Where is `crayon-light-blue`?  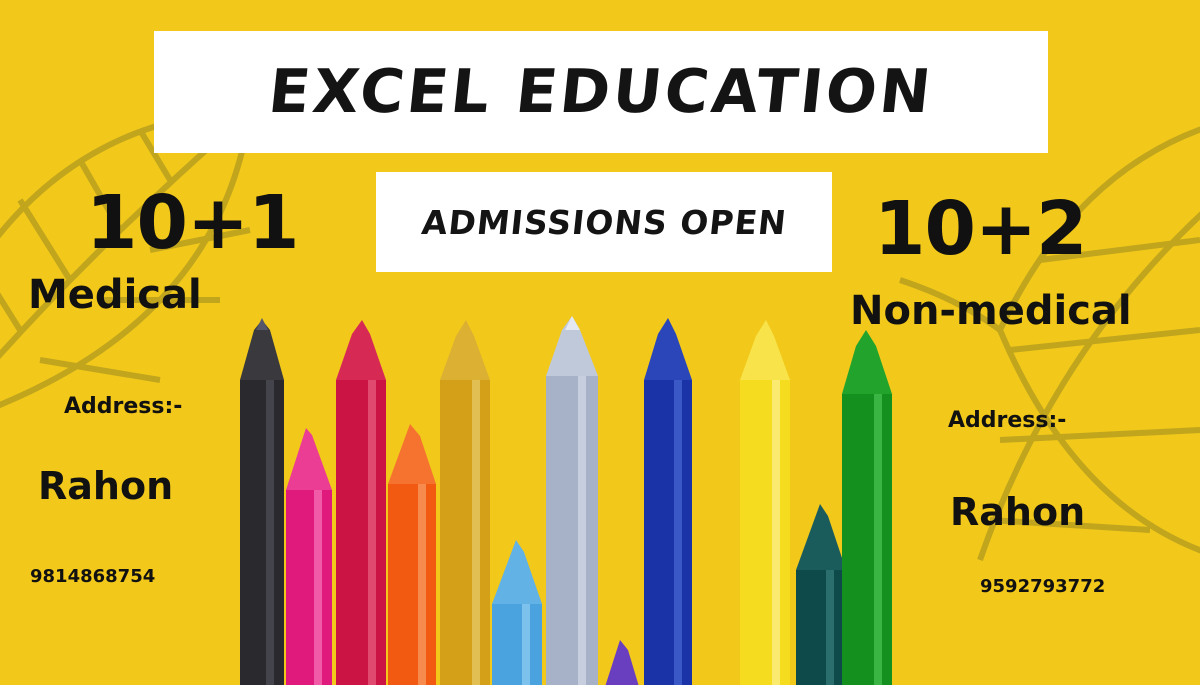 crayon-light-blue is located at coordinates (517, 612).